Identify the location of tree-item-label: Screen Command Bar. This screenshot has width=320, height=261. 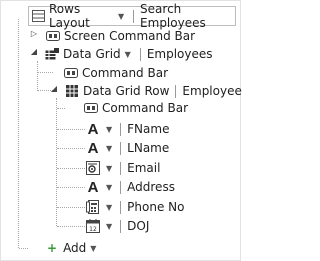
(130, 36).